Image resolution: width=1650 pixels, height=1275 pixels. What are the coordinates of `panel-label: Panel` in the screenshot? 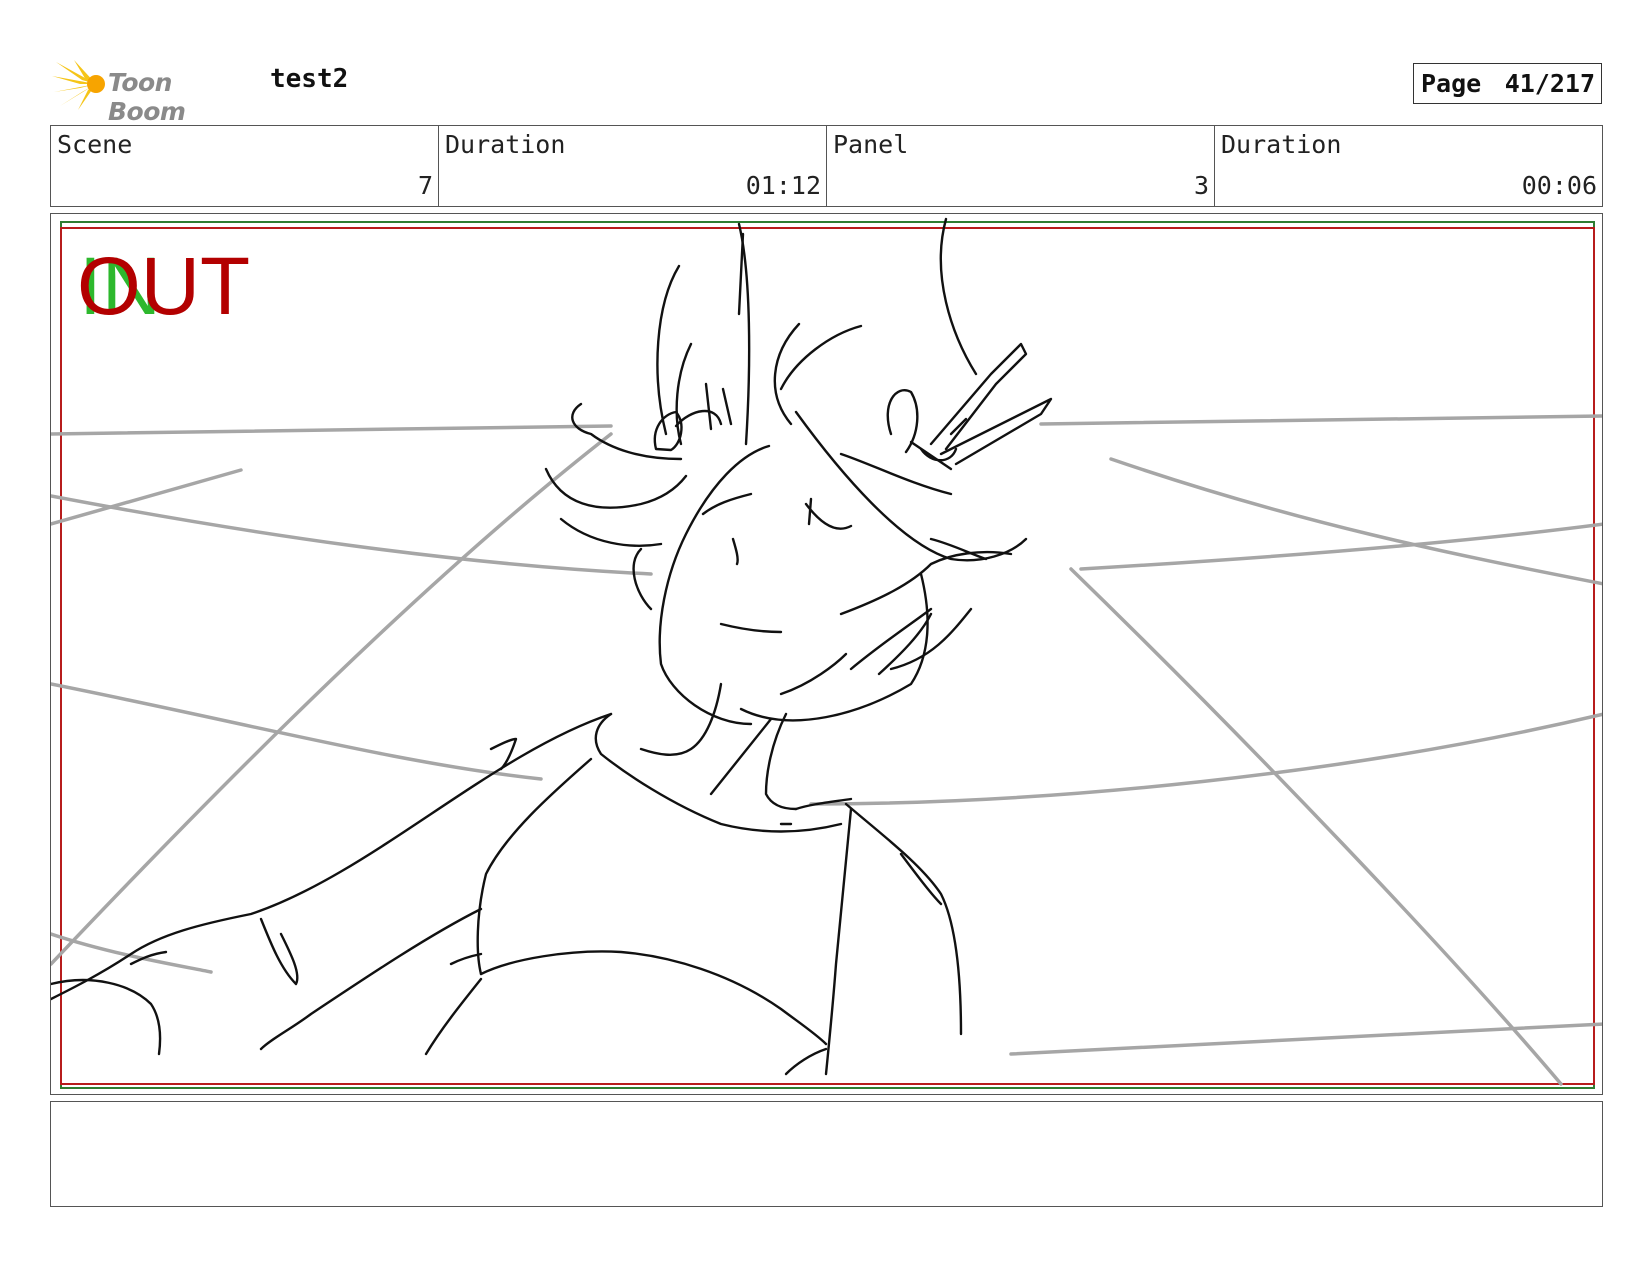 It's located at (871, 144).